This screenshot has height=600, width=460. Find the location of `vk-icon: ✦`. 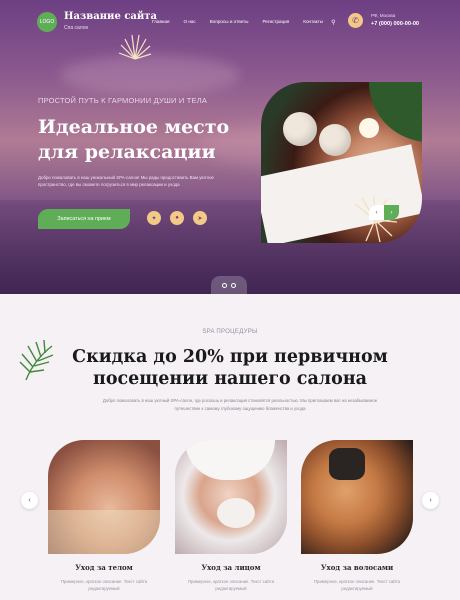

vk-icon: ✦ is located at coordinates (154, 218).